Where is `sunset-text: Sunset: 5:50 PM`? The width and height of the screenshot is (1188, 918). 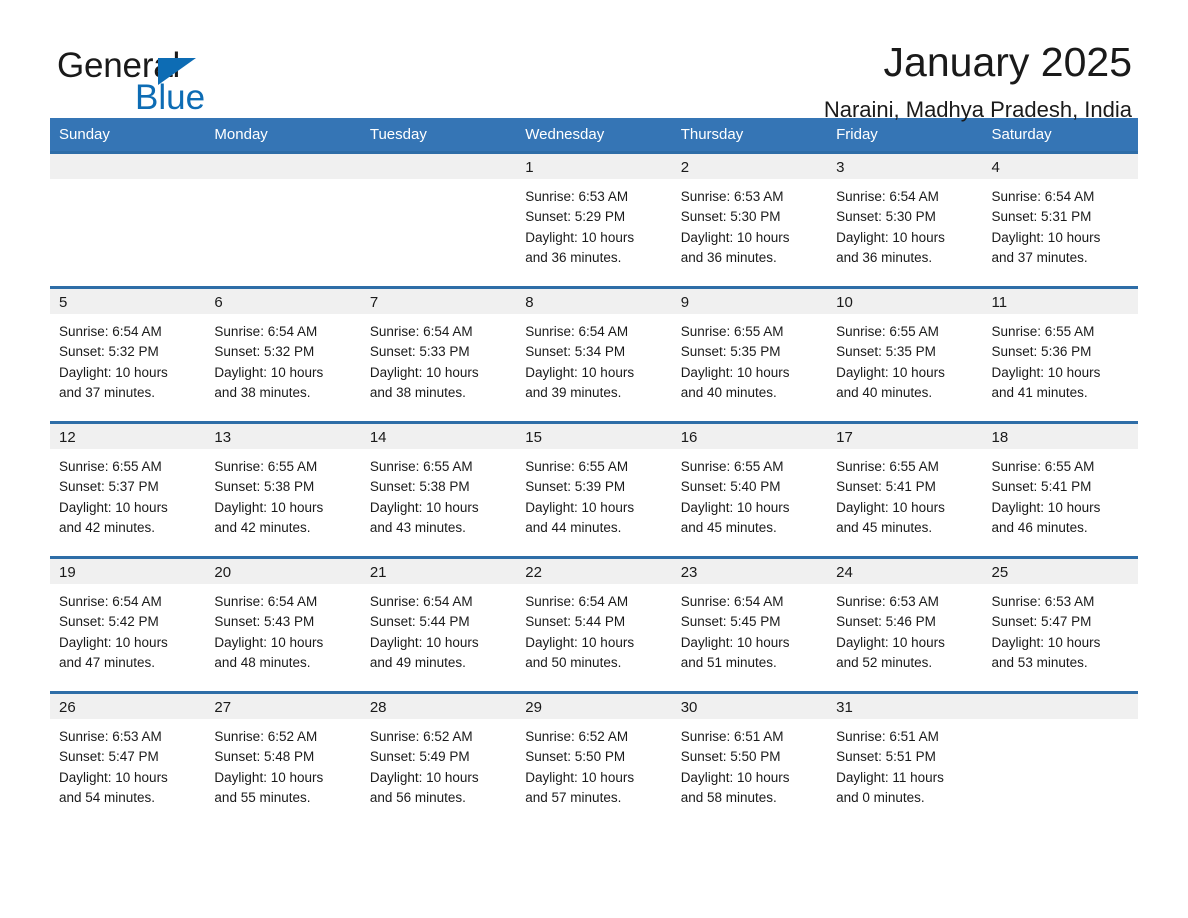
sunset-text: Sunset: 5:50 PM is located at coordinates (730, 757).